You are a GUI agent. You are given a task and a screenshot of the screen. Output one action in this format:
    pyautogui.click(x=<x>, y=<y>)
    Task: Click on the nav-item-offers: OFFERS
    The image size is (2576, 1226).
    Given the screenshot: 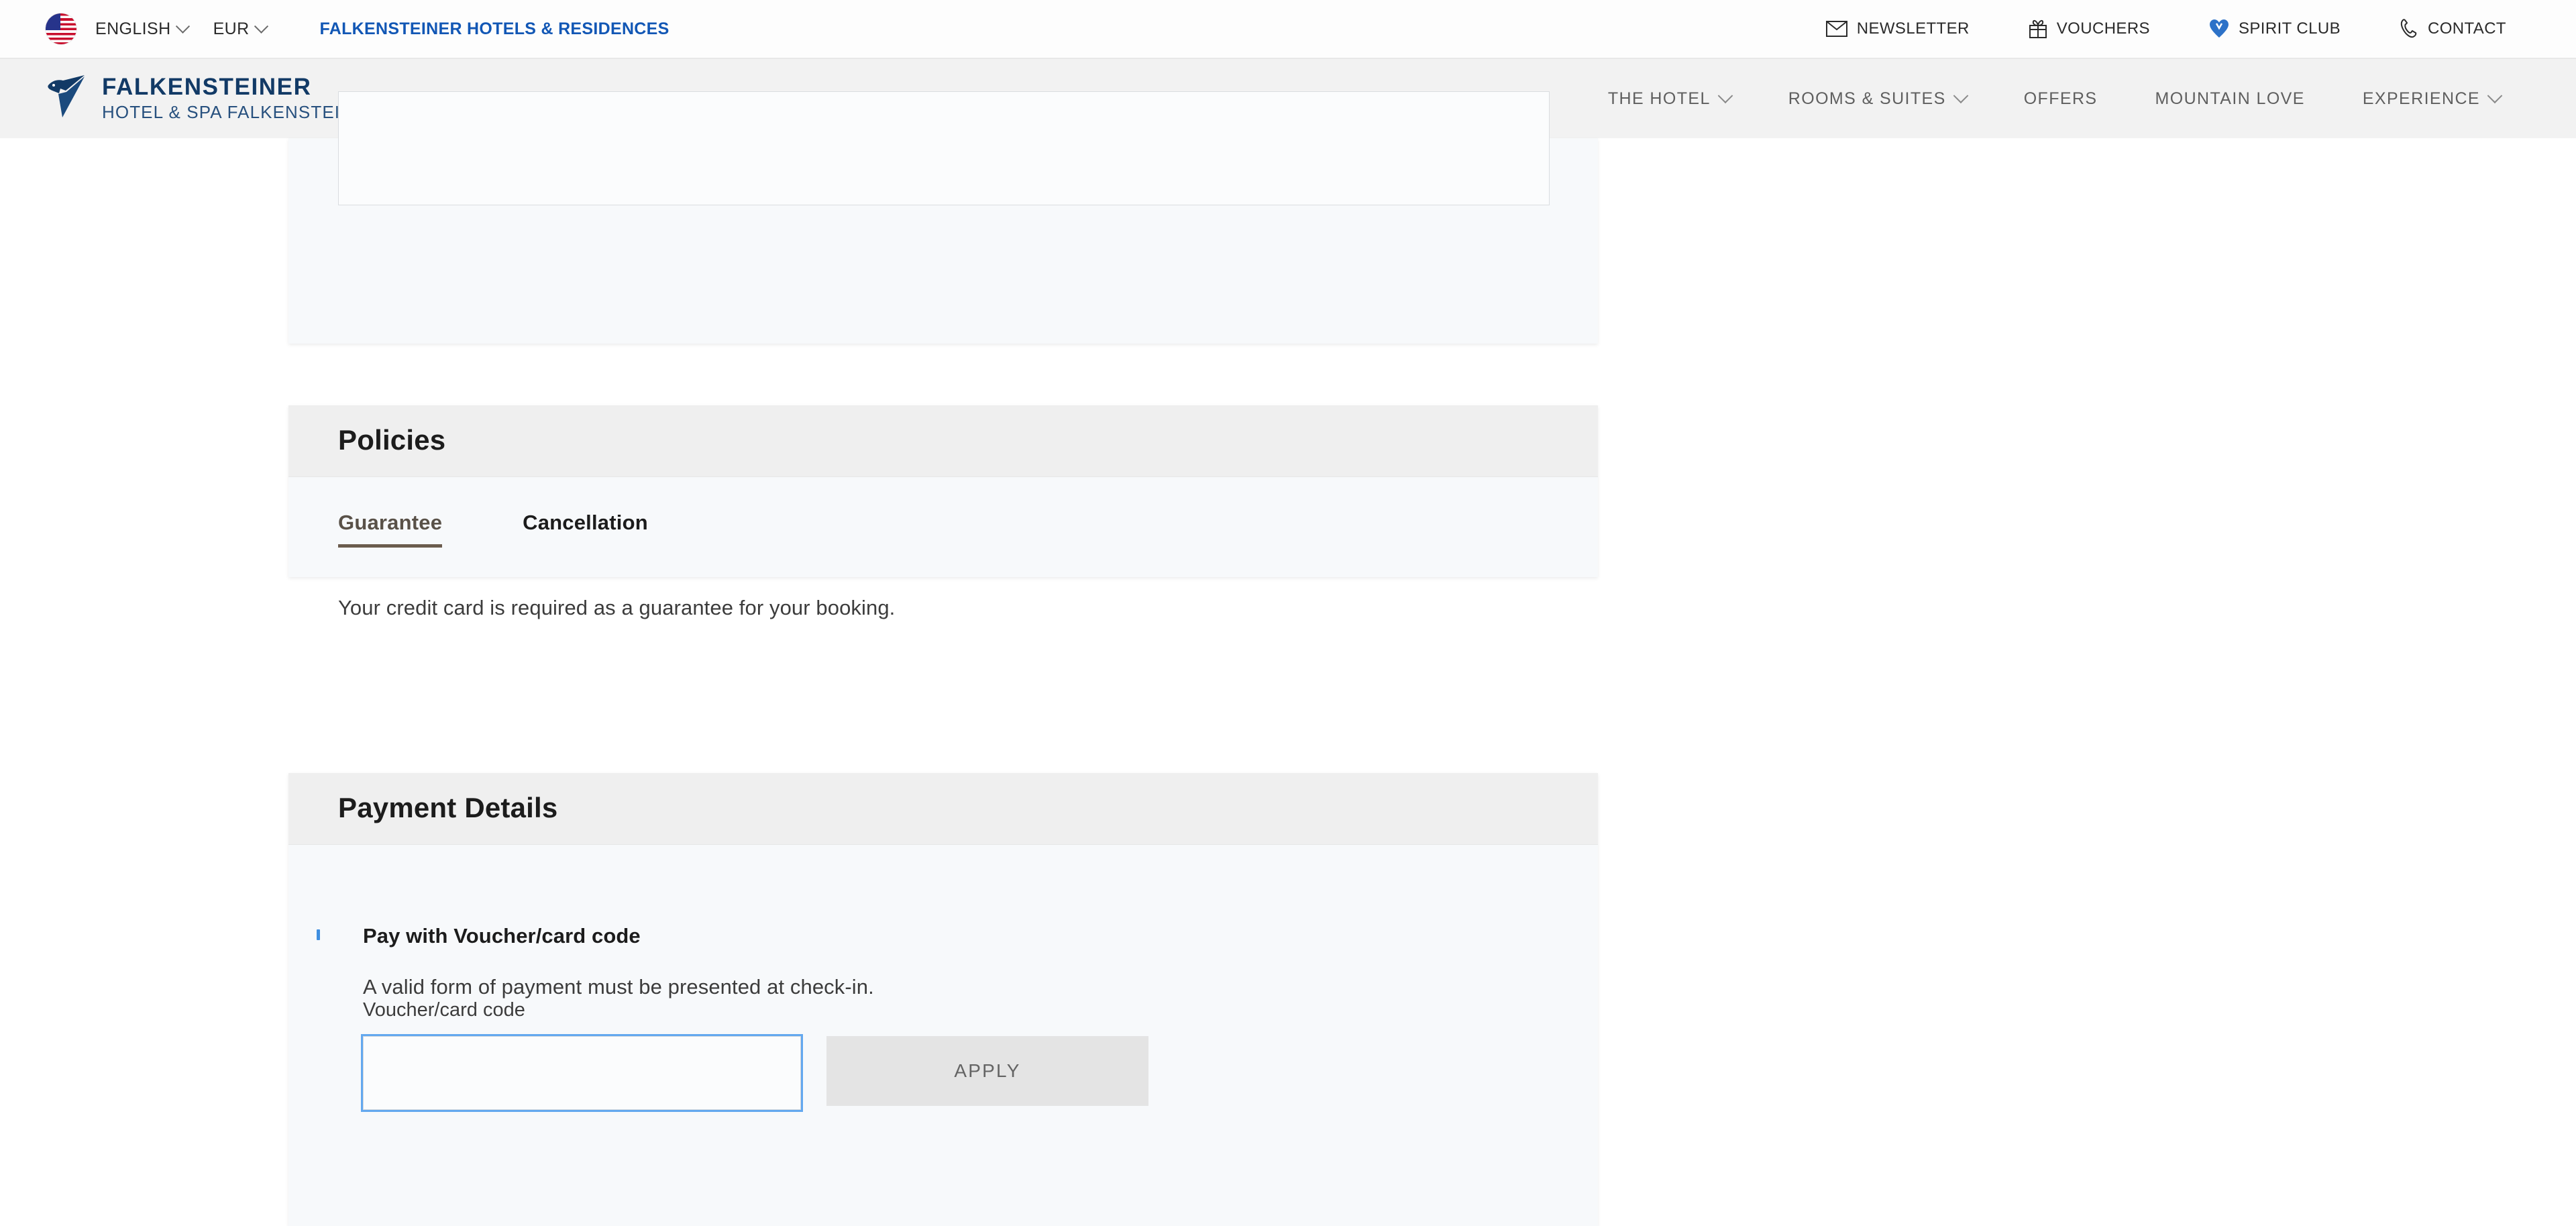 What is the action you would take?
    pyautogui.click(x=2061, y=99)
    